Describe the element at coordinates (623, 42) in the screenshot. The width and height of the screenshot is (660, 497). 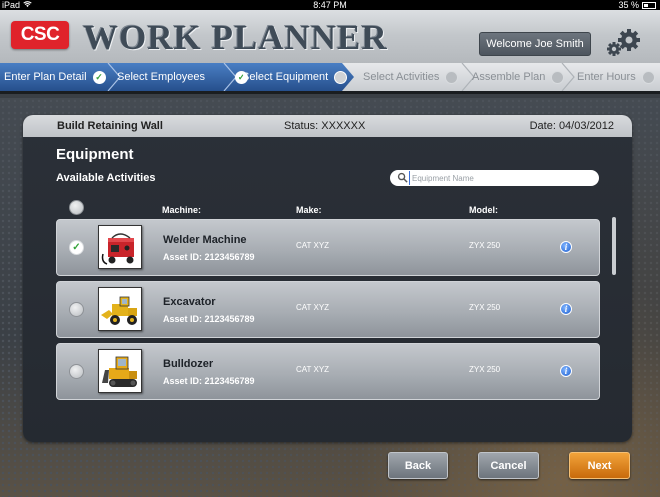
I see `settings-gear-icon` at that location.